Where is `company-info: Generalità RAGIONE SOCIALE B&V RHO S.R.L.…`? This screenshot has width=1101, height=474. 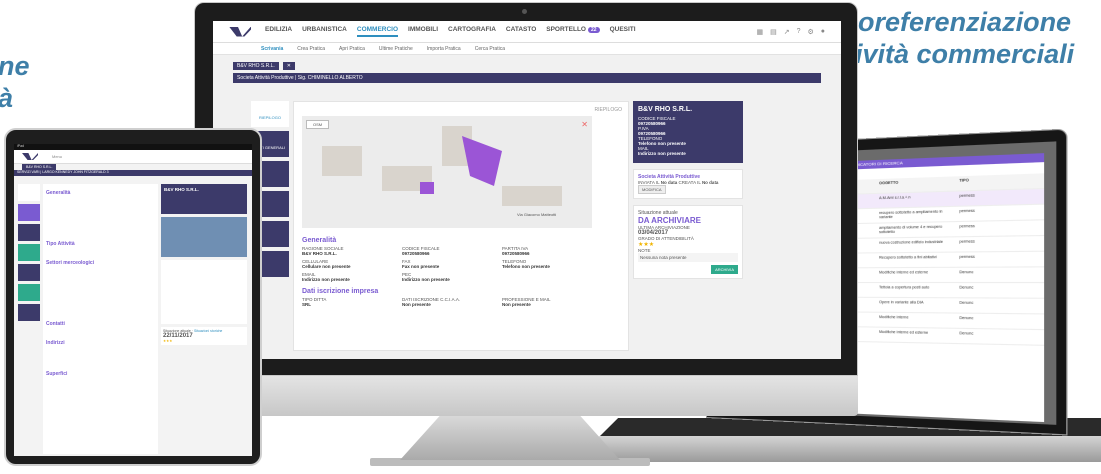
company-info: Generalità RAGIONE SOCIALE B&V RHO S.R.L.… is located at coordinates (462, 272).